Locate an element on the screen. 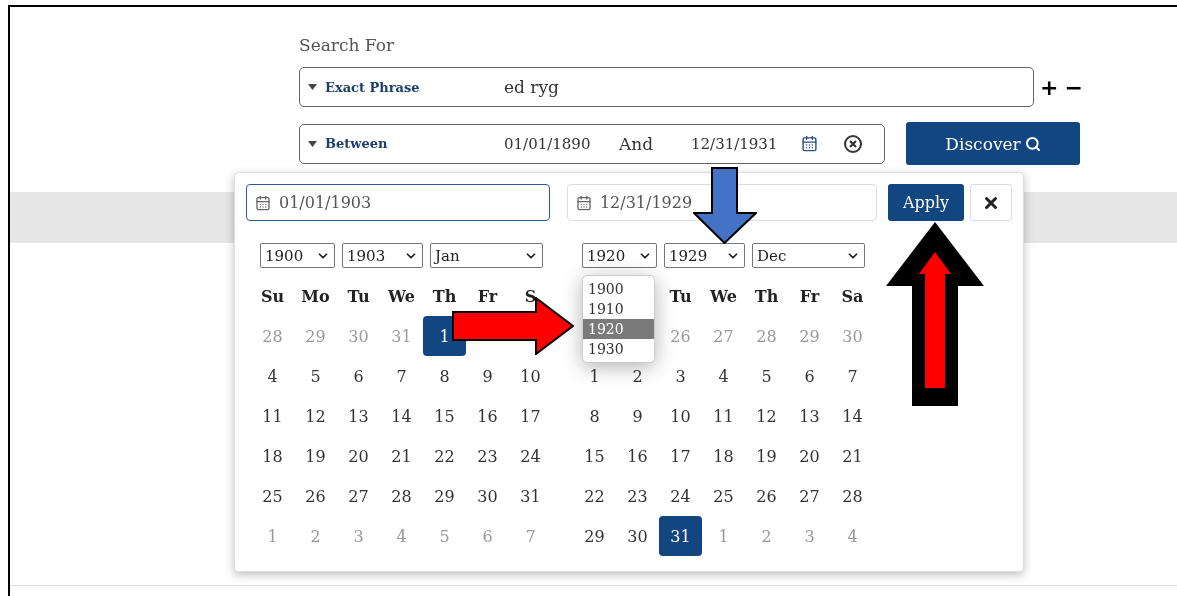 This screenshot has height=596, width=1177. select-value: 1920 is located at coordinates (606, 255).